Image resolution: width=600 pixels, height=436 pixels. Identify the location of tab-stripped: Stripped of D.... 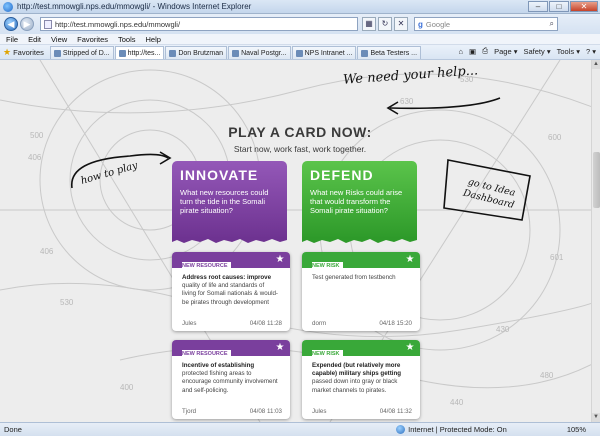
(81, 52).